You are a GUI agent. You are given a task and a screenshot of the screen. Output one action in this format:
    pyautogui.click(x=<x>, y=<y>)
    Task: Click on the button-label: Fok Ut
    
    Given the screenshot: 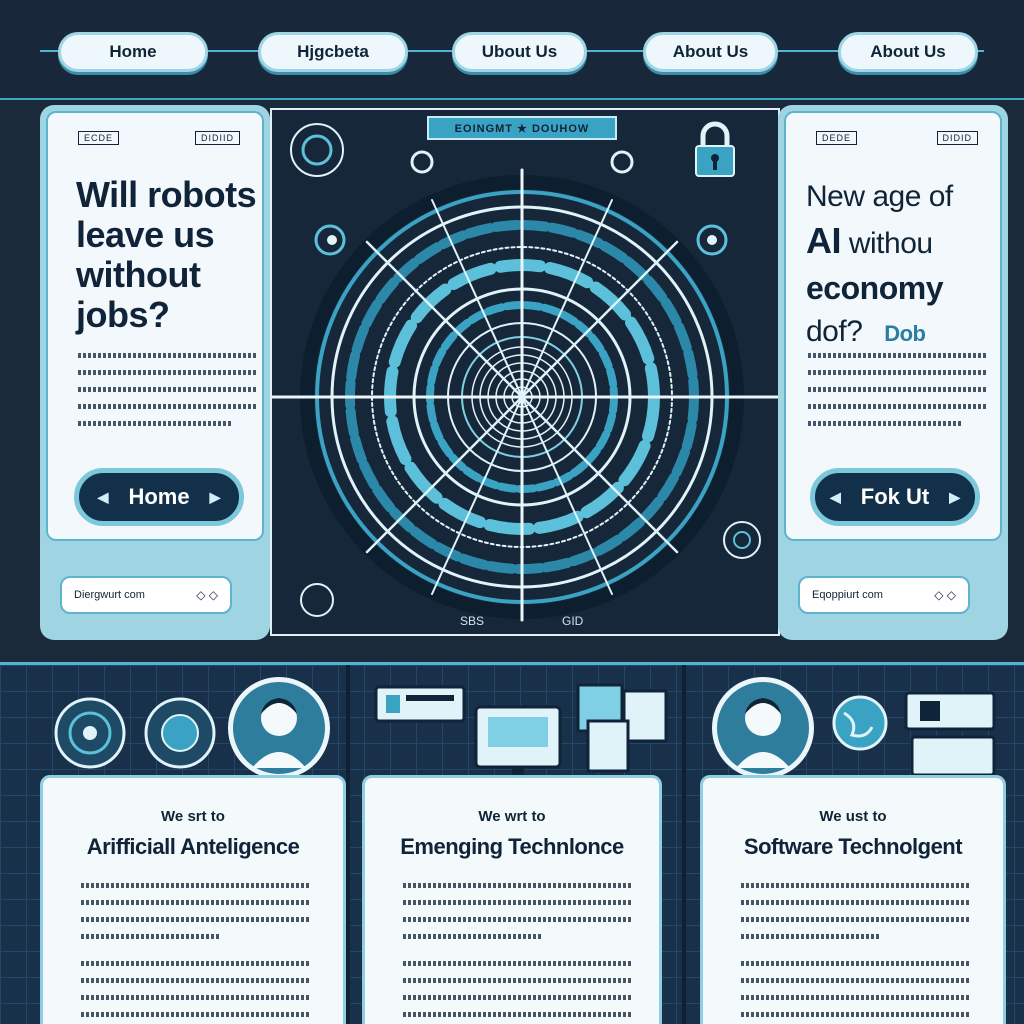 What is the action you would take?
    pyautogui.click(x=895, y=496)
    